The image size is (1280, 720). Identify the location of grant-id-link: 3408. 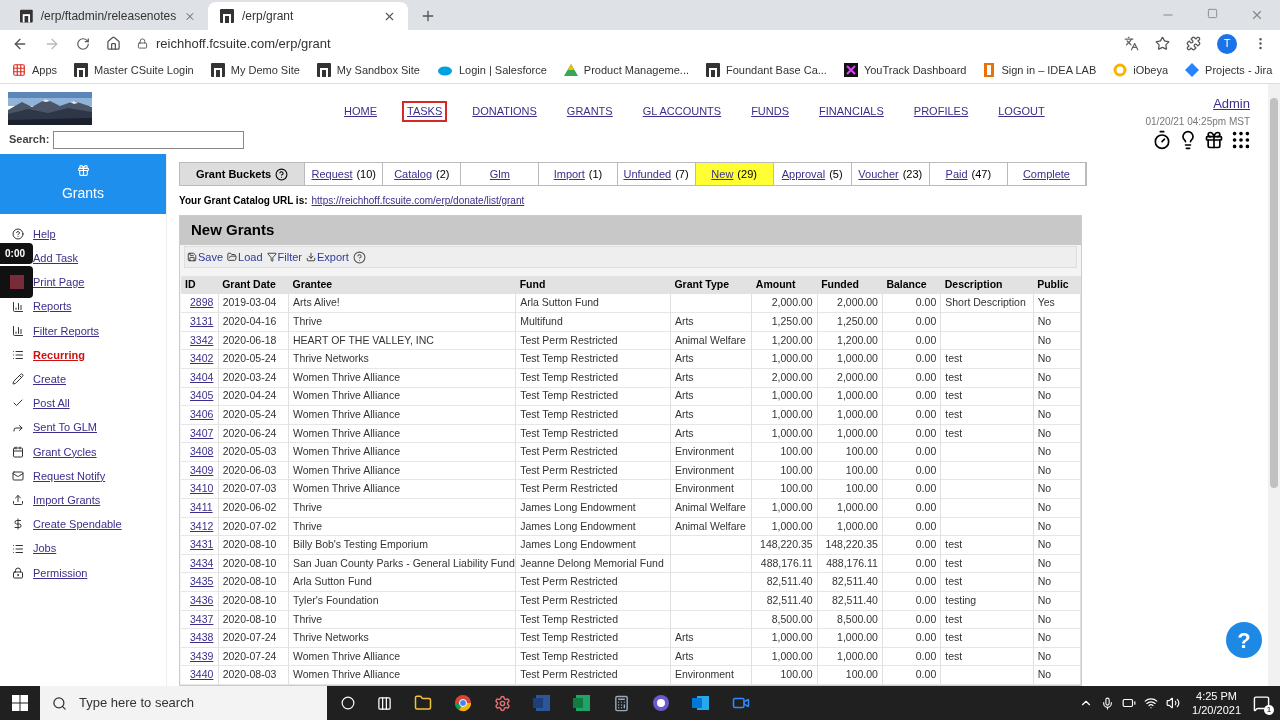
(199, 451).